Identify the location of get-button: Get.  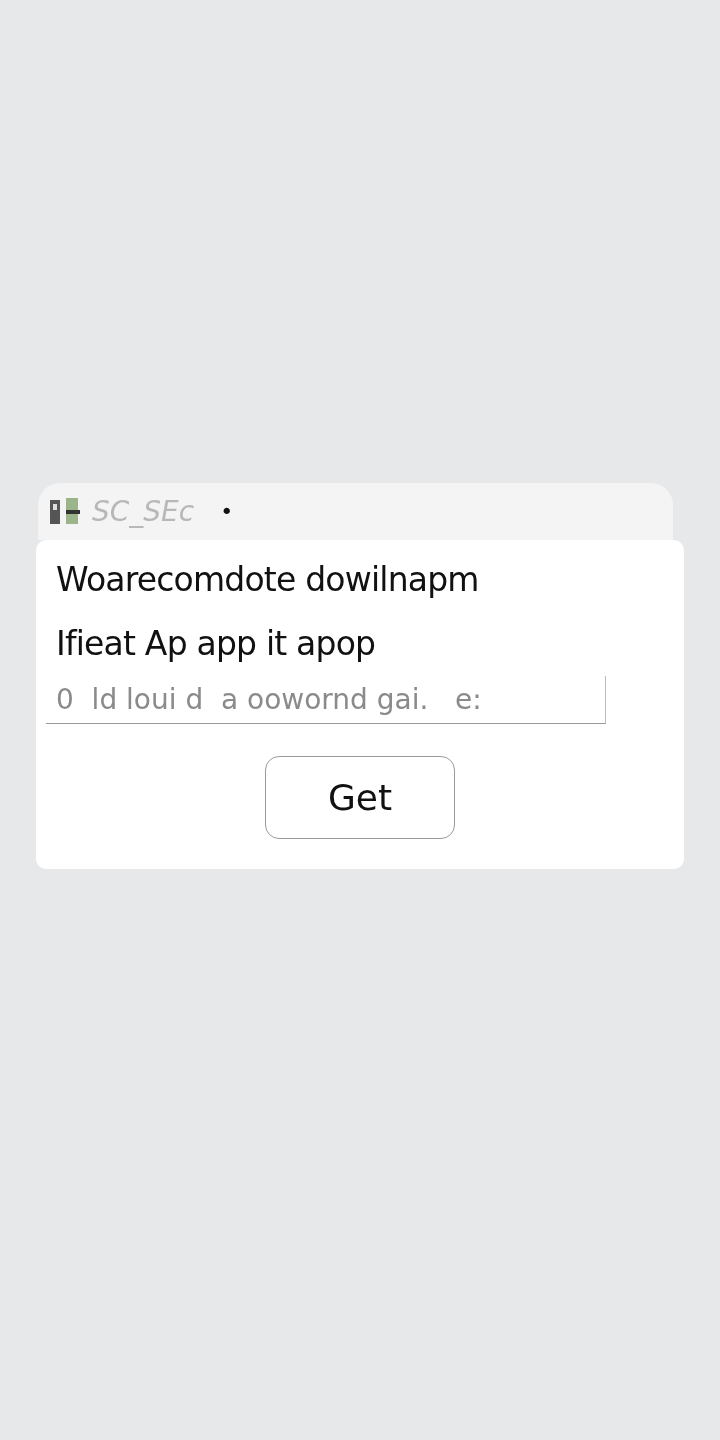
(360, 797).